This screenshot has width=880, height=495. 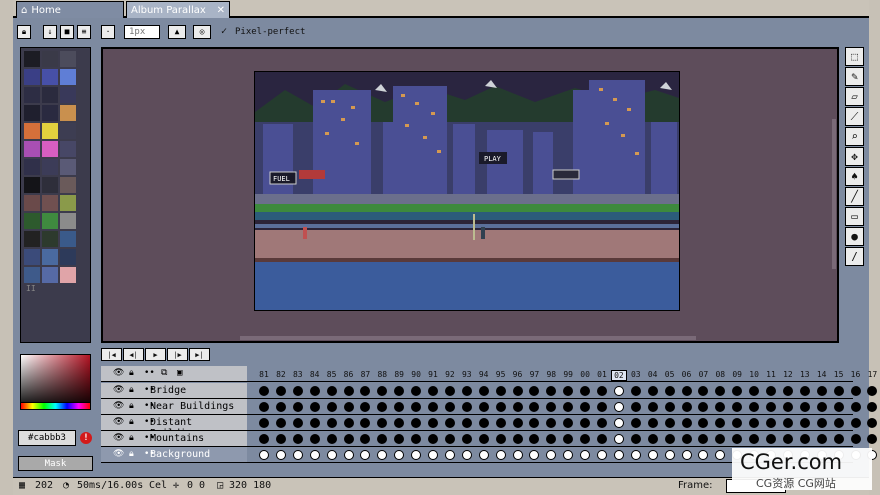 I want to click on frame-number: 94, so click(x=484, y=374).